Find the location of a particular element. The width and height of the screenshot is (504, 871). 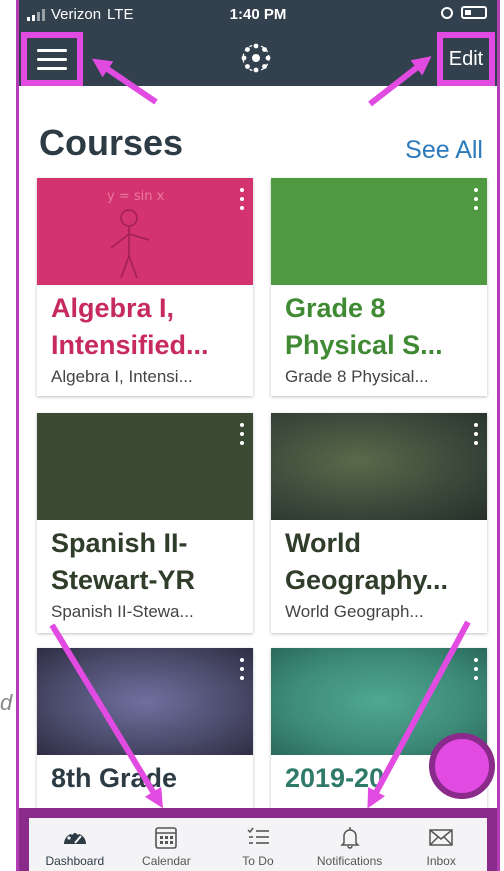

battery-icon is located at coordinates (474, 12).